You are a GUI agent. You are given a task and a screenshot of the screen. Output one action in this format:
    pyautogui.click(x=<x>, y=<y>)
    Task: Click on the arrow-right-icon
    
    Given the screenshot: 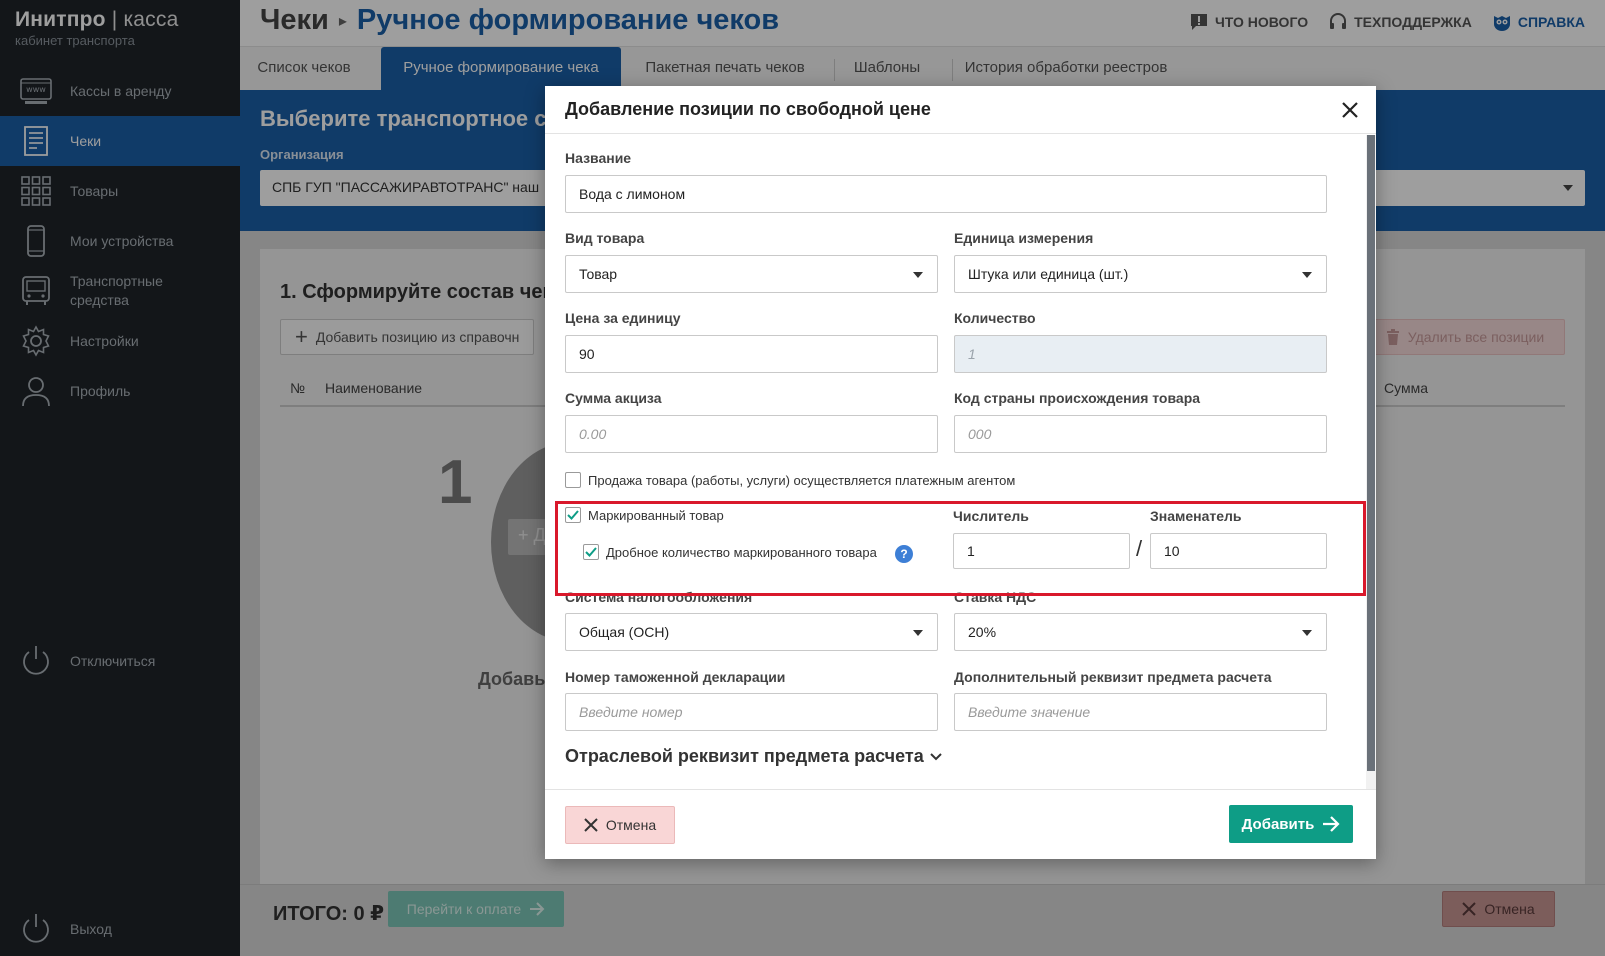 What is the action you would take?
    pyautogui.click(x=1331, y=824)
    